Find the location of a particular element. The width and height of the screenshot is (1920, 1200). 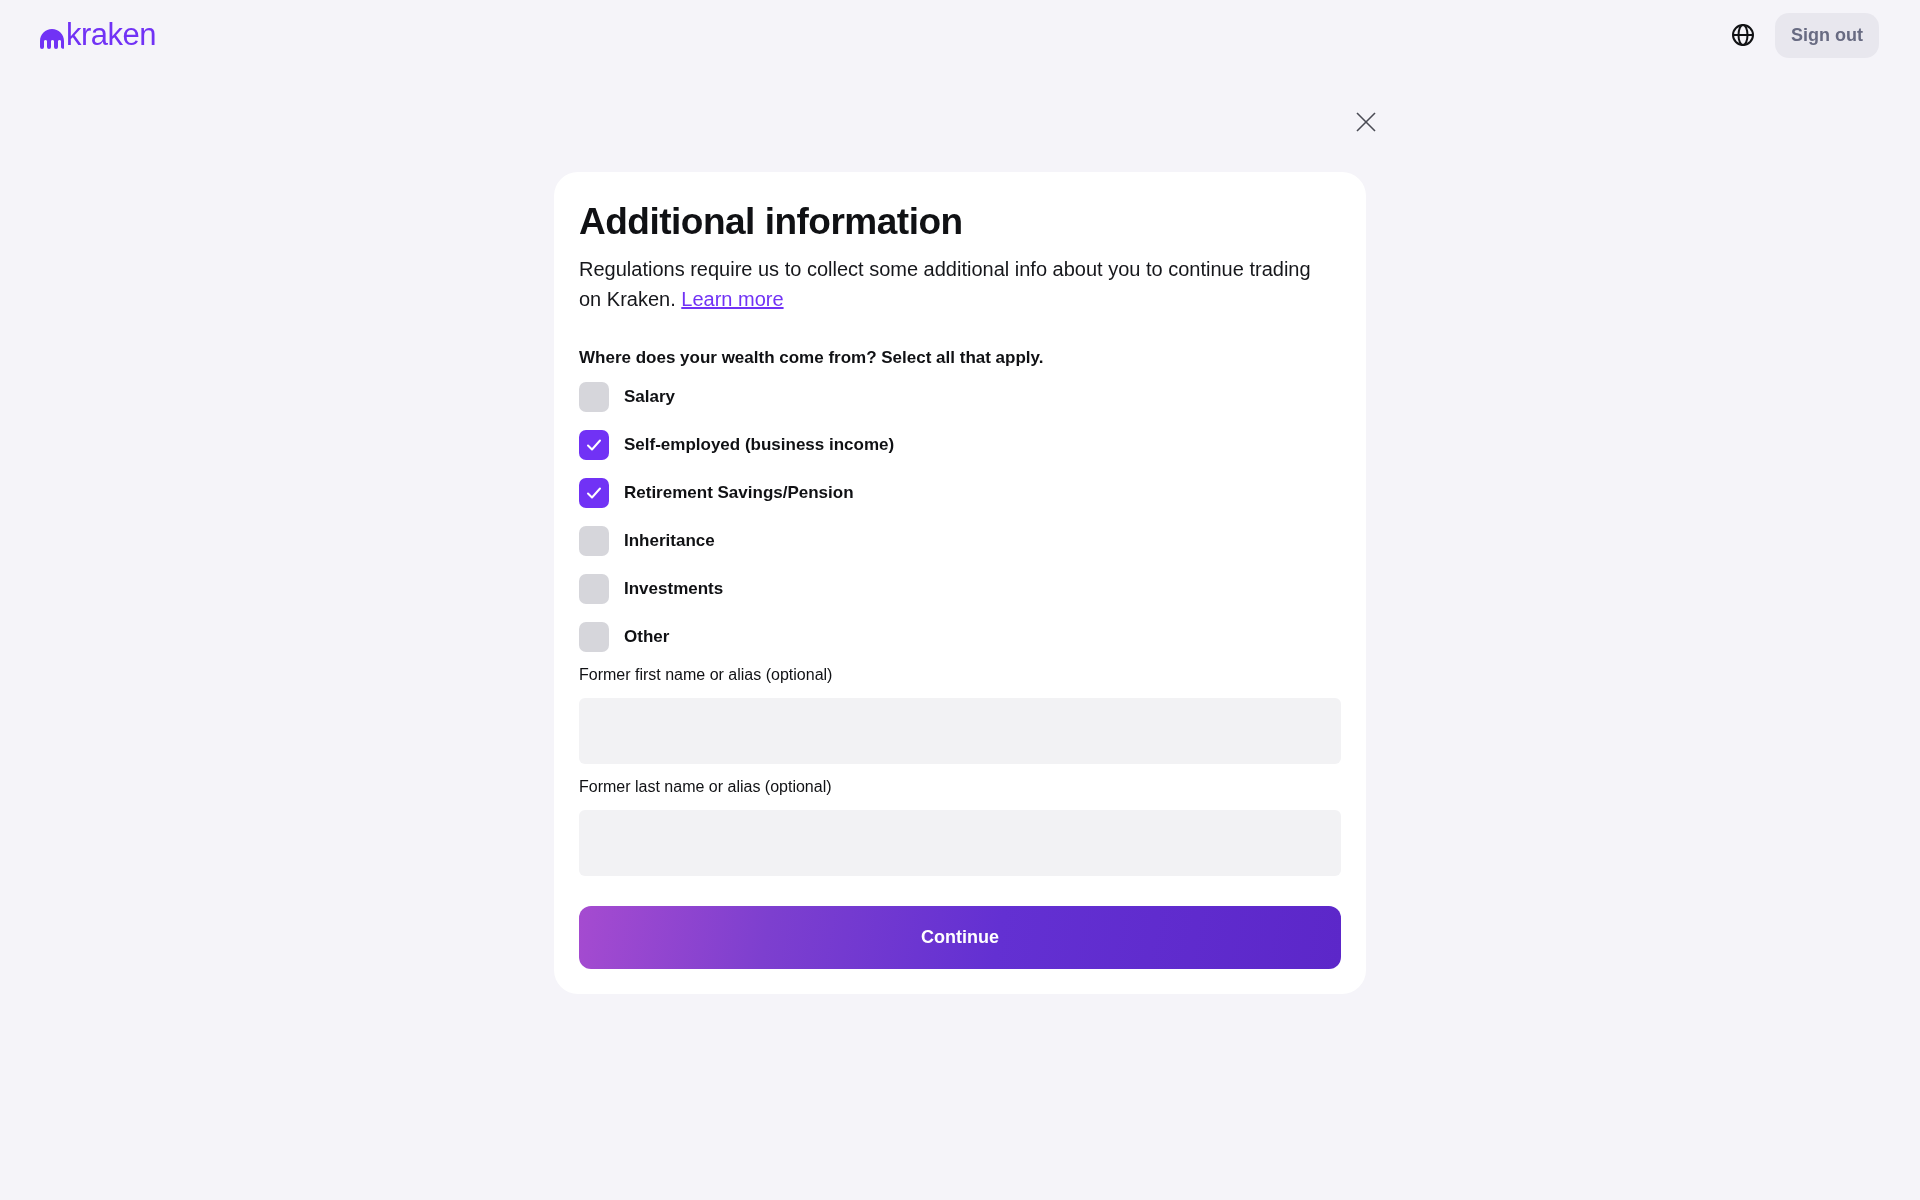

field-label: Former first name or alias (optional) is located at coordinates (706, 675).